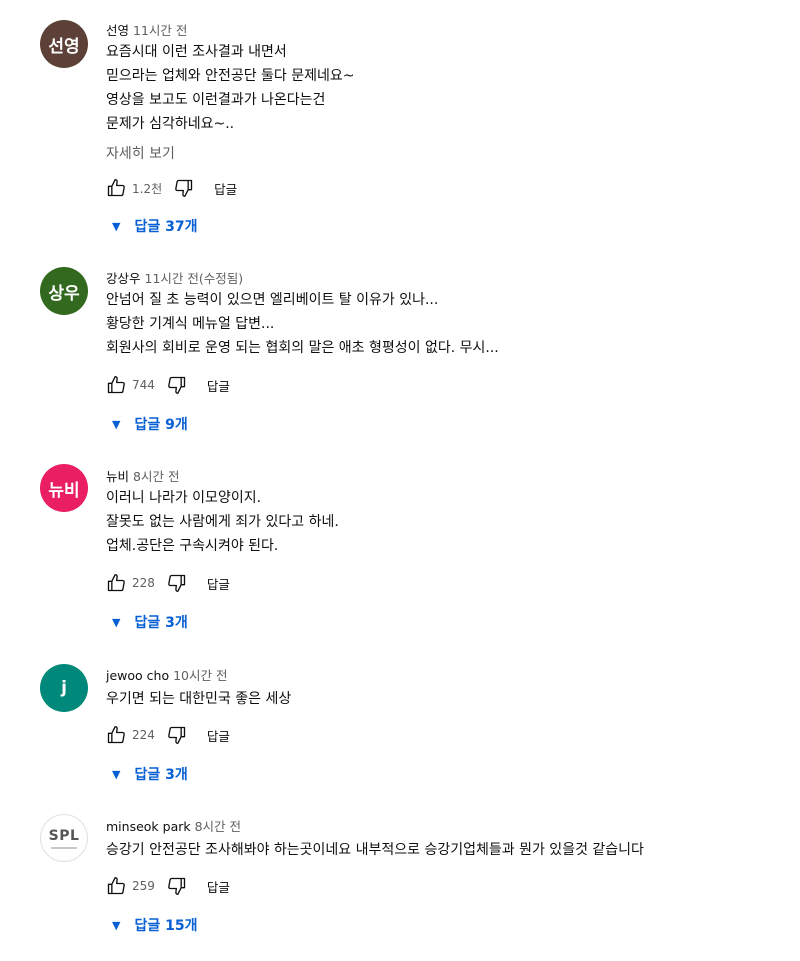 Image resolution: width=800 pixels, height=961 pixels. Describe the element at coordinates (161, 425) in the screenshot. I see `replies-count-label: 답글 9개` at that location.